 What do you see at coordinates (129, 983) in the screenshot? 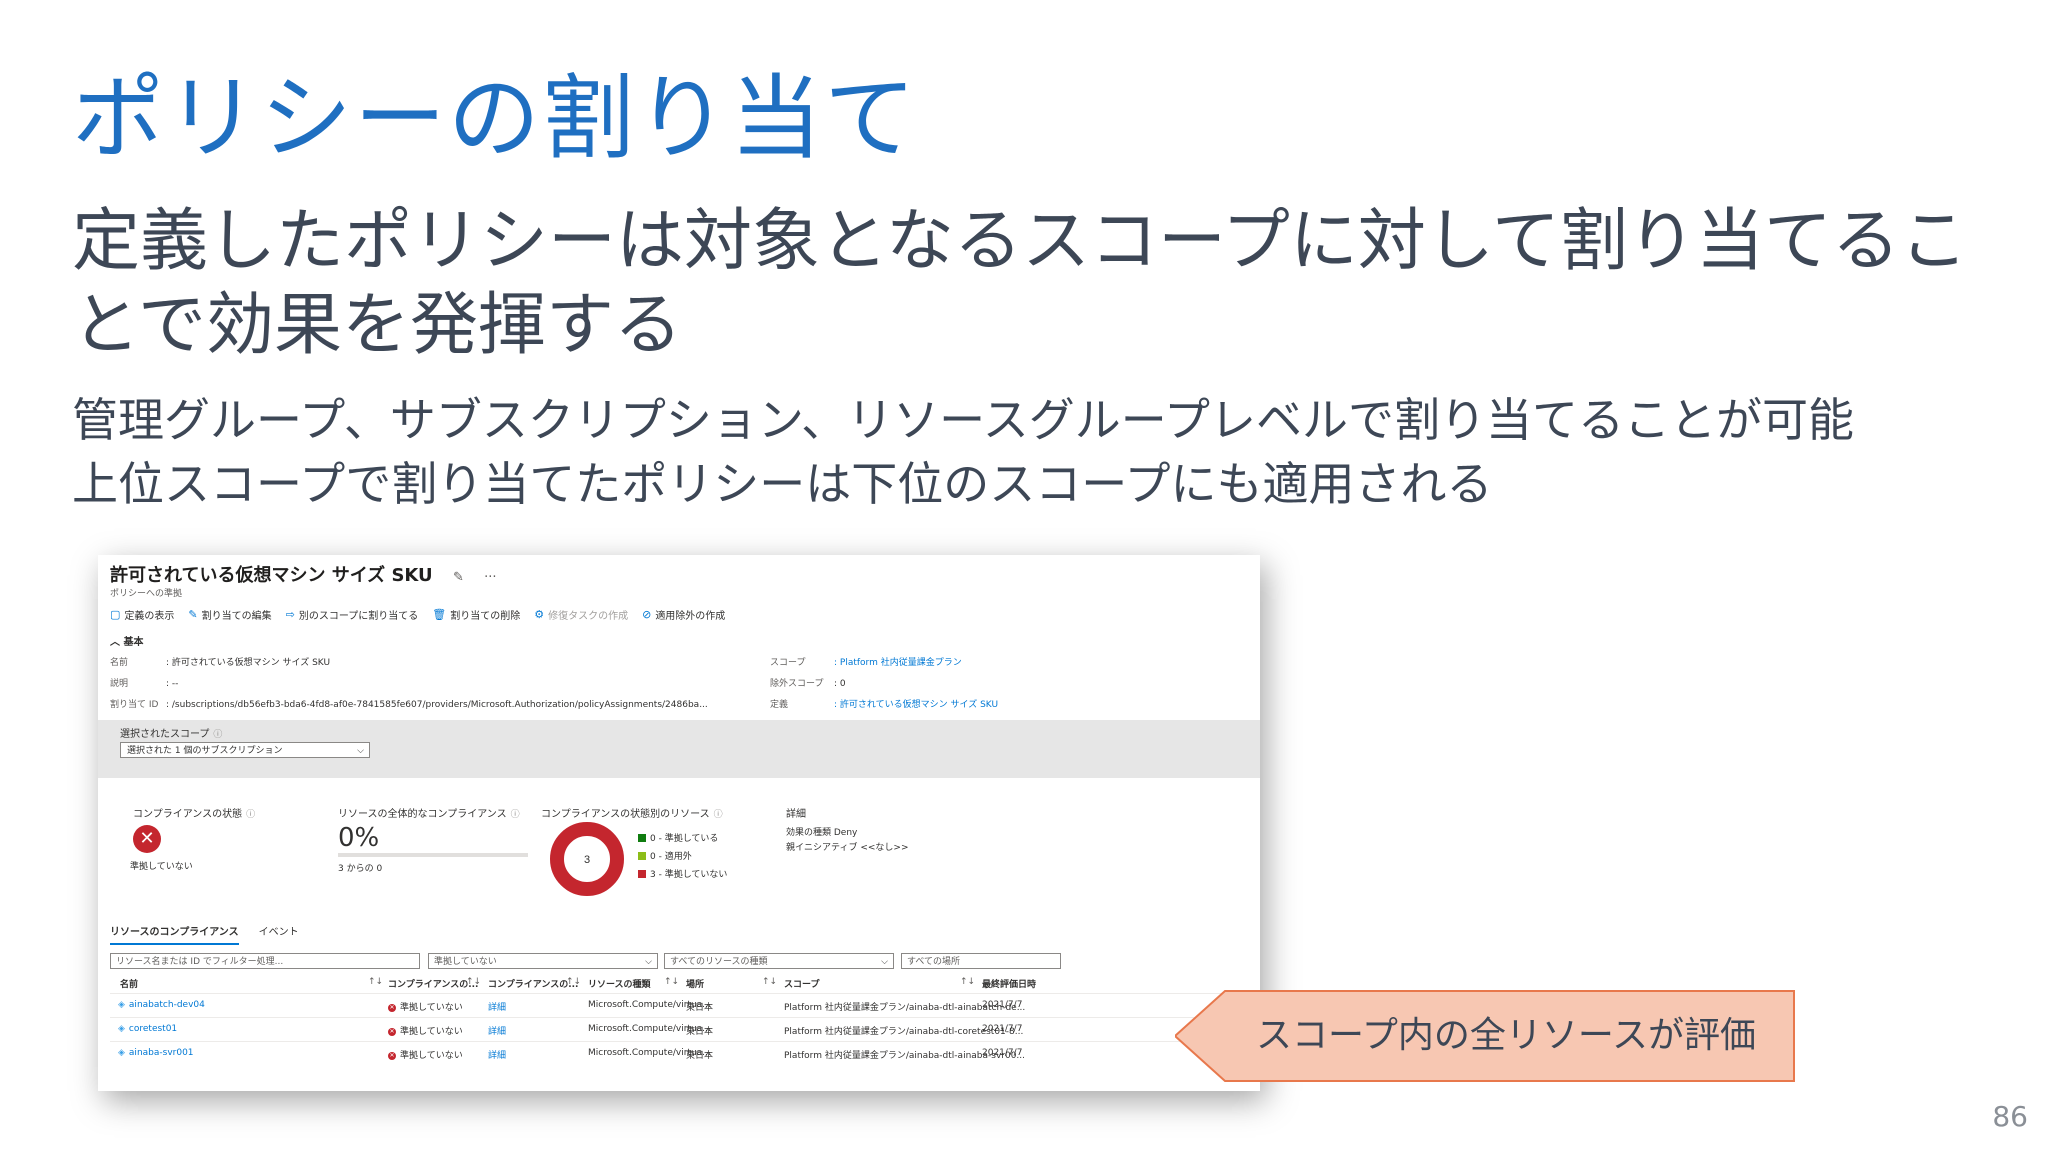
I see `col-name: 名前` at bounding box center [129, 983].